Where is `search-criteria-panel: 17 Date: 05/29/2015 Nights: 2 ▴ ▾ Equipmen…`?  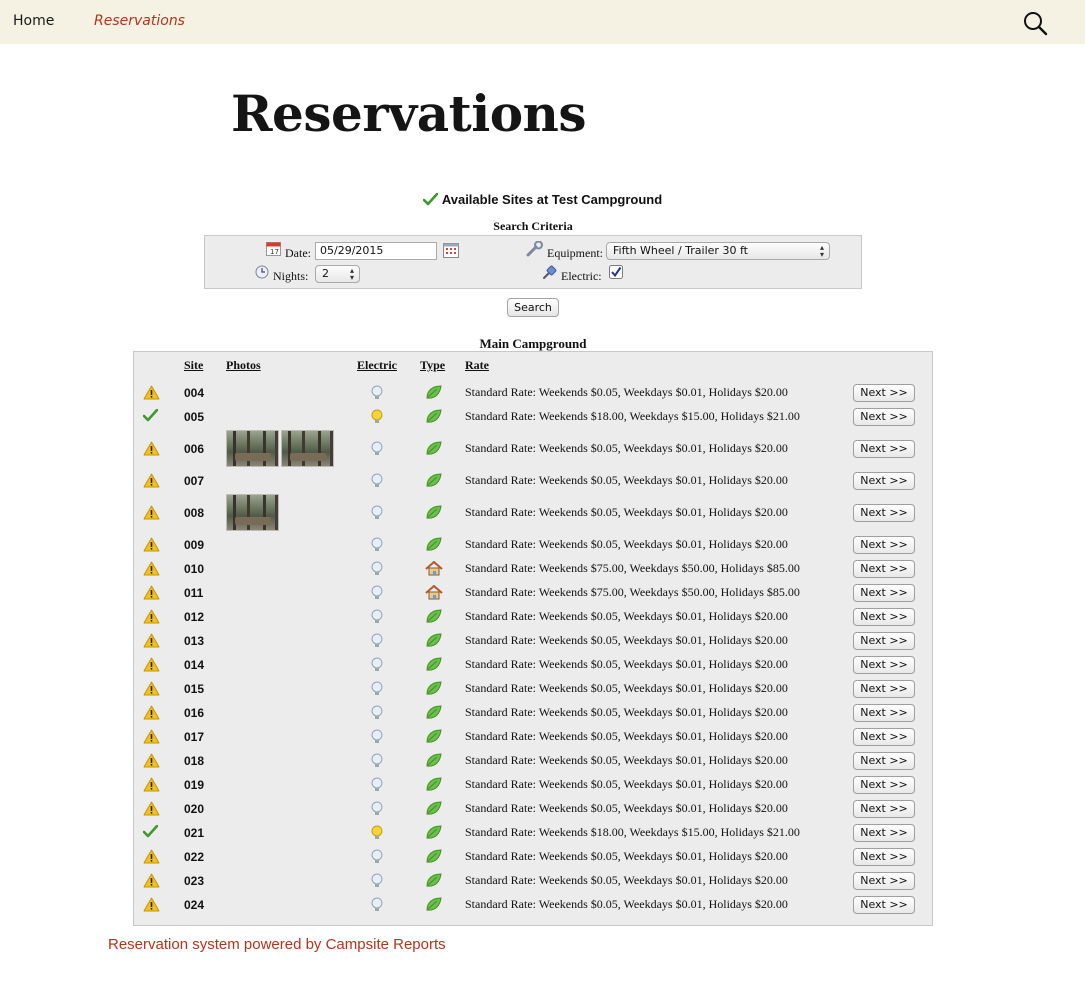 search-criteria-panel: 17 Date: 05/29/2015 Nights: 2 ▴ ▾ Equipmen… is located at coordinates (533, 262).